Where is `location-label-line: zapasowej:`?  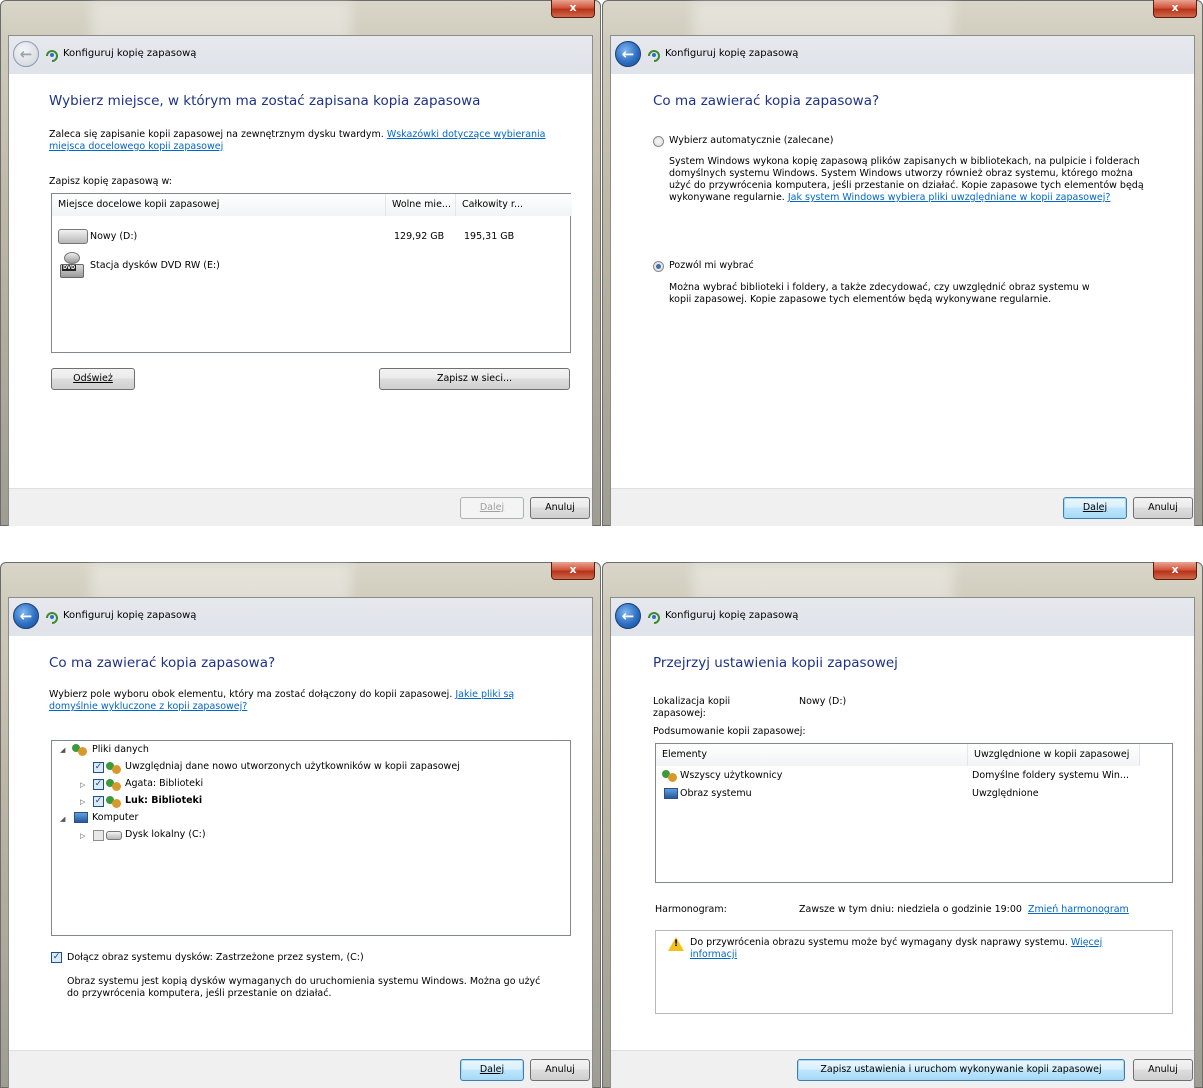
location-label-line: zapasowej: is located at coordinates (679, 713).